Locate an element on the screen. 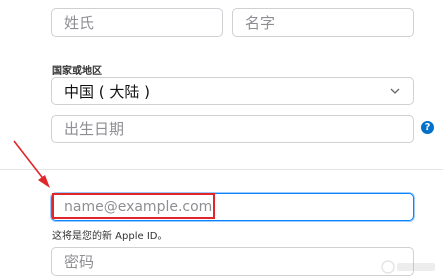 This screenshot has height=278, width=443. email-input is located at coordinates (232, 207).